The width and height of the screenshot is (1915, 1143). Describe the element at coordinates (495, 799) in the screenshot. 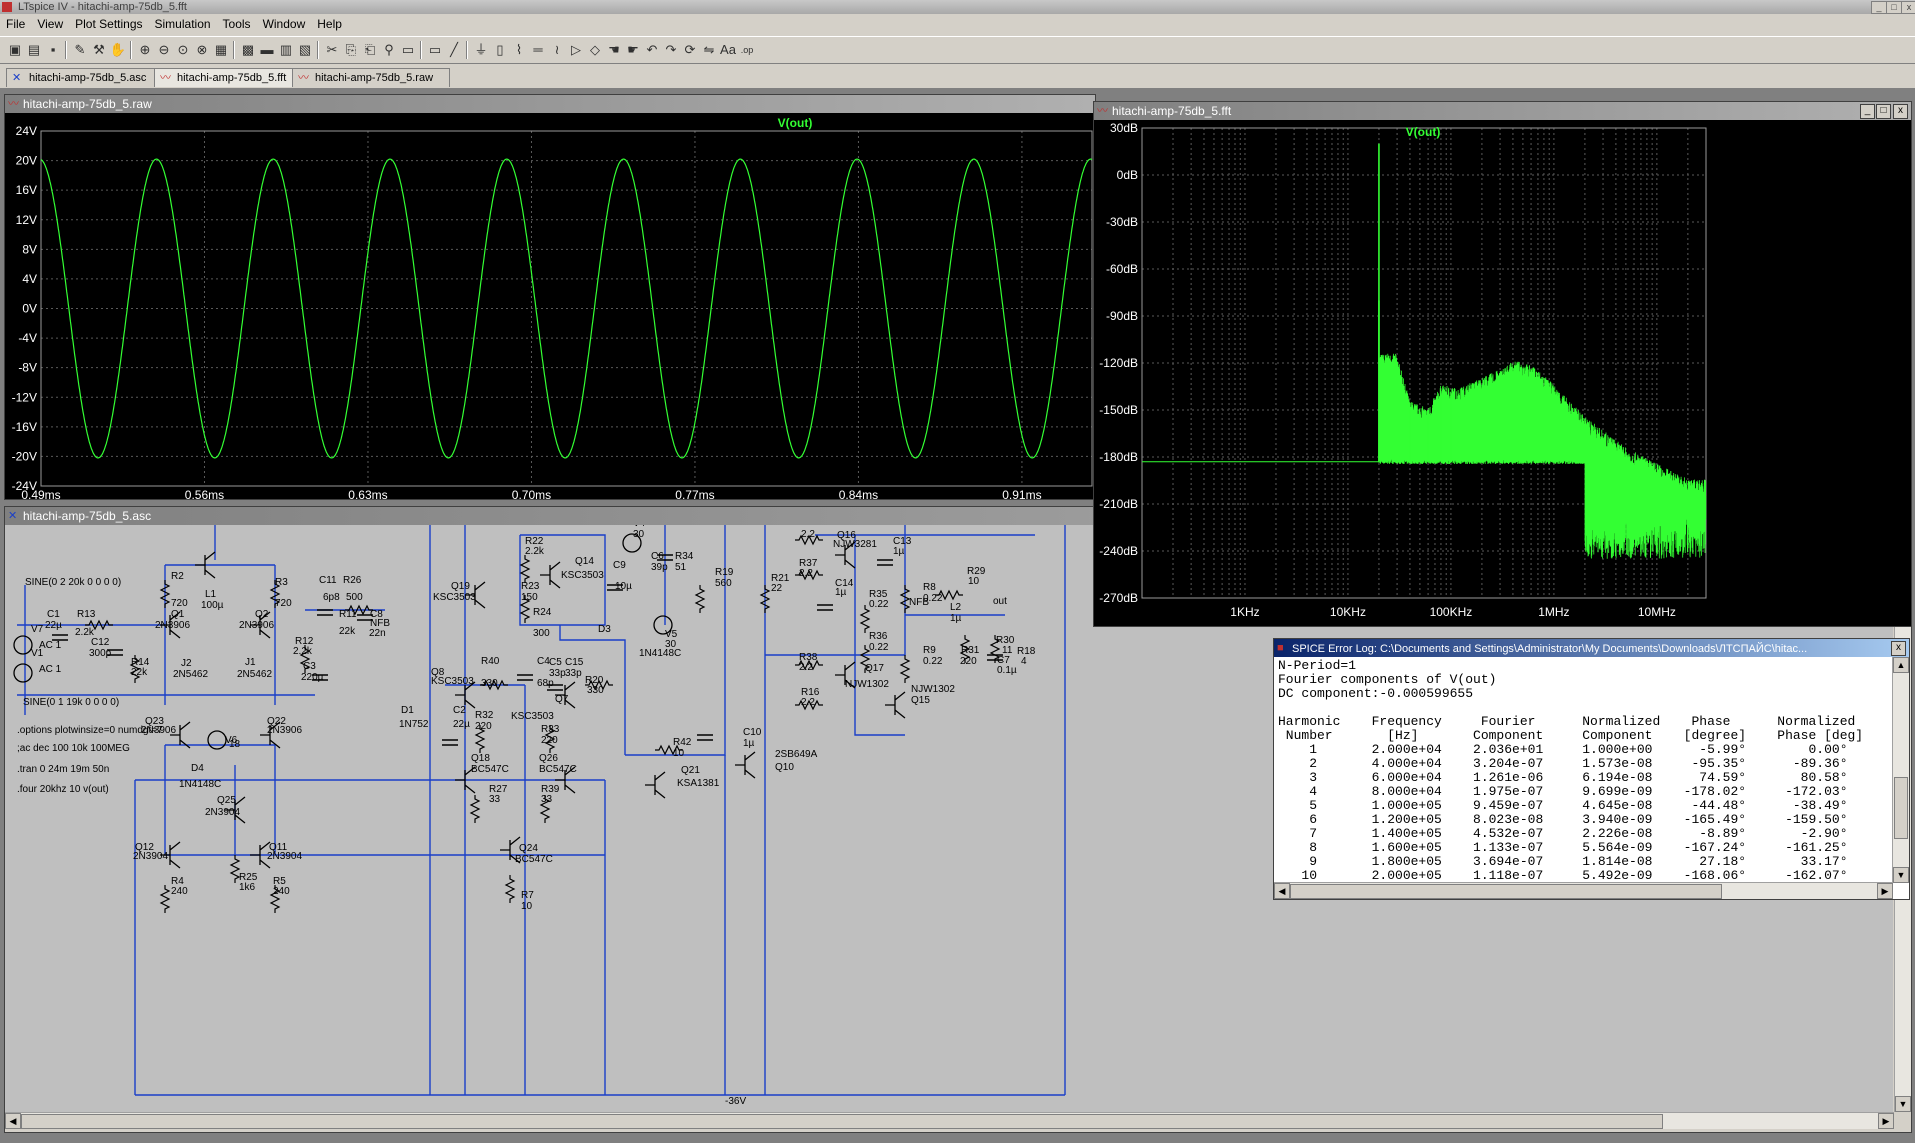

I see `schematic-label: 33` at that location.